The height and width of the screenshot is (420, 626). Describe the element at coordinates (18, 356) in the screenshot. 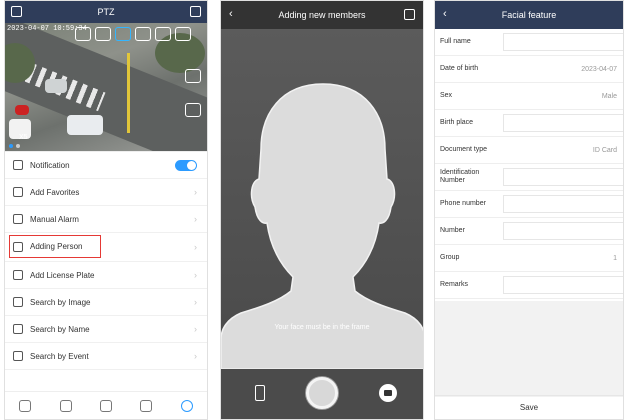

I see `event-search-icon` at that location.